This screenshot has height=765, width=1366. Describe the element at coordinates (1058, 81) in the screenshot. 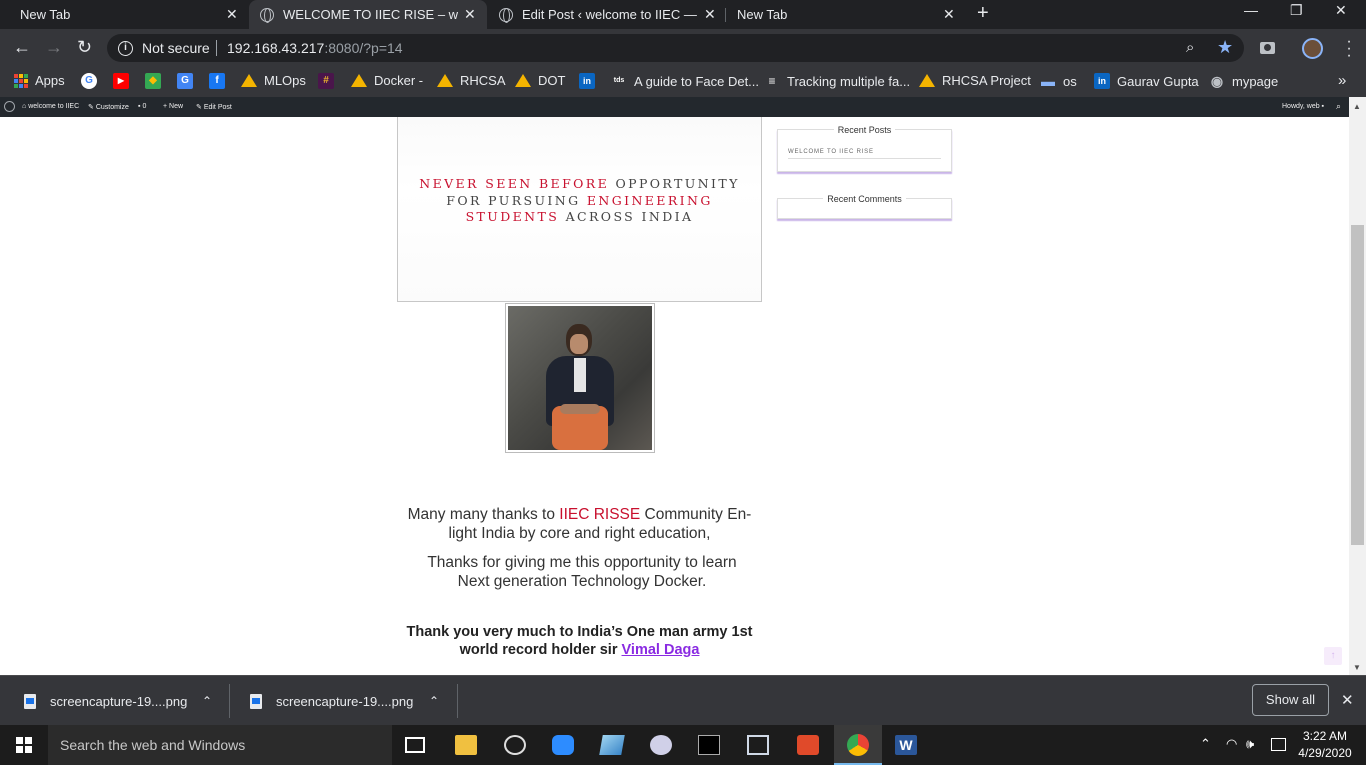

I see `bookmark-os: ▬ os` at that location.